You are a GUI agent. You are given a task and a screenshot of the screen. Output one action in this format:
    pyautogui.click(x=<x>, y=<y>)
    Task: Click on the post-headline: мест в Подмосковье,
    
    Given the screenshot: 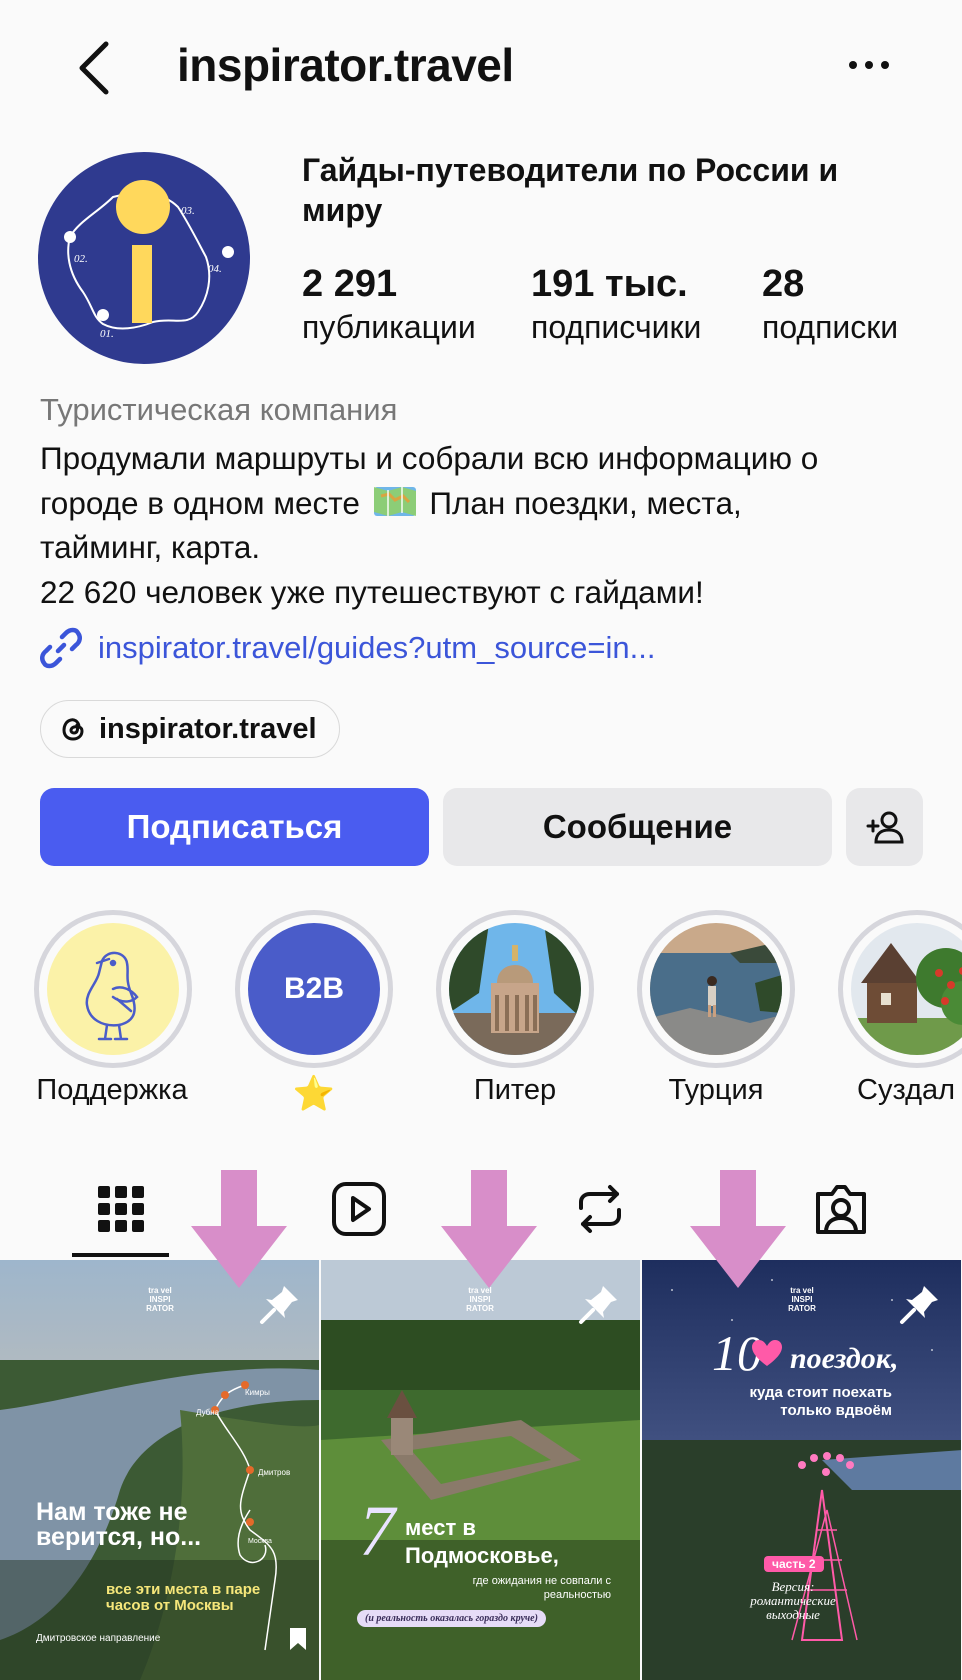 What is the action you would take?
    pyautogui.click(x=482, y=1541)
    